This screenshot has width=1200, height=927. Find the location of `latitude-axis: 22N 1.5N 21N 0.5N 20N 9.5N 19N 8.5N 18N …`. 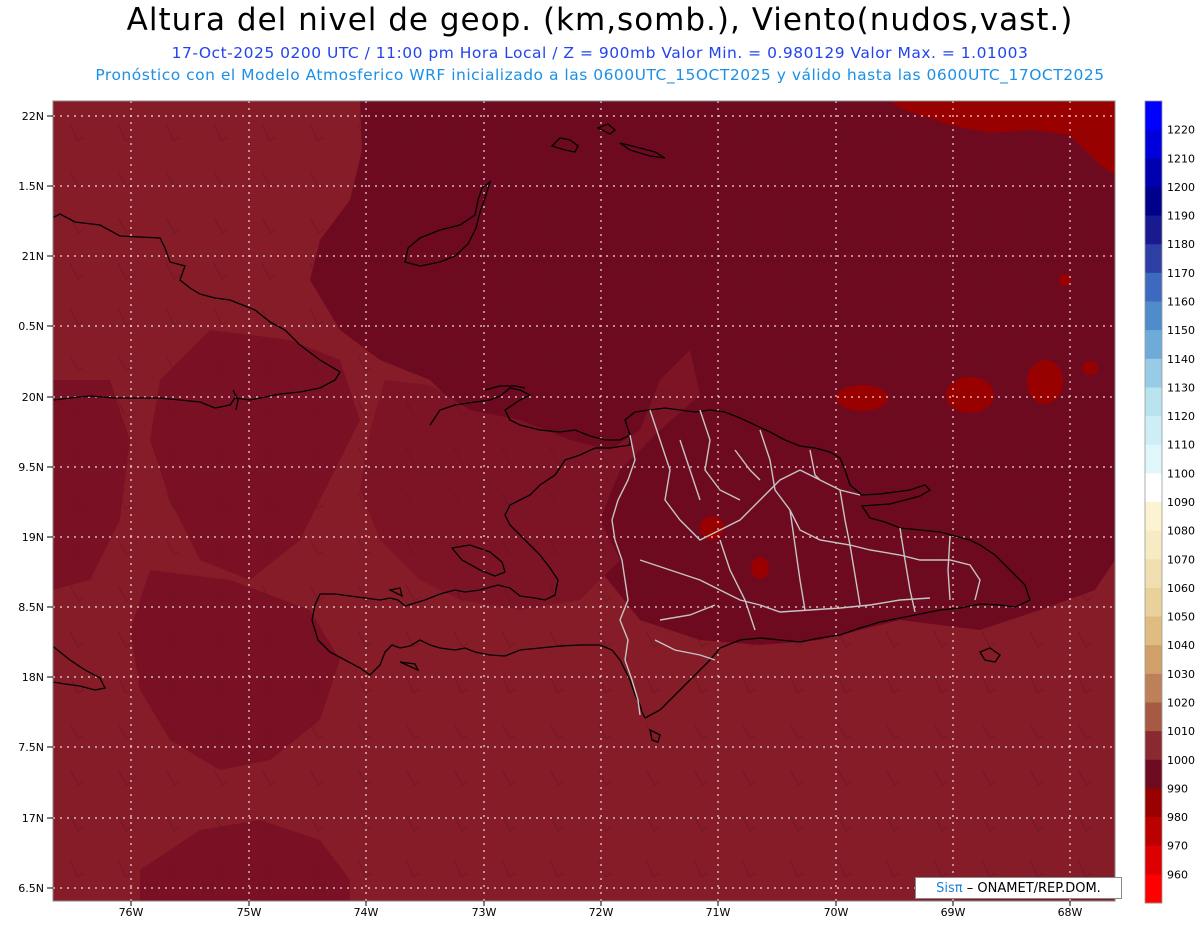

latitude-axis: 22N 1.5N 21N 0.5N 20N 9.5N 19N 8.5N 18N … is located at coordinates (31, 502).